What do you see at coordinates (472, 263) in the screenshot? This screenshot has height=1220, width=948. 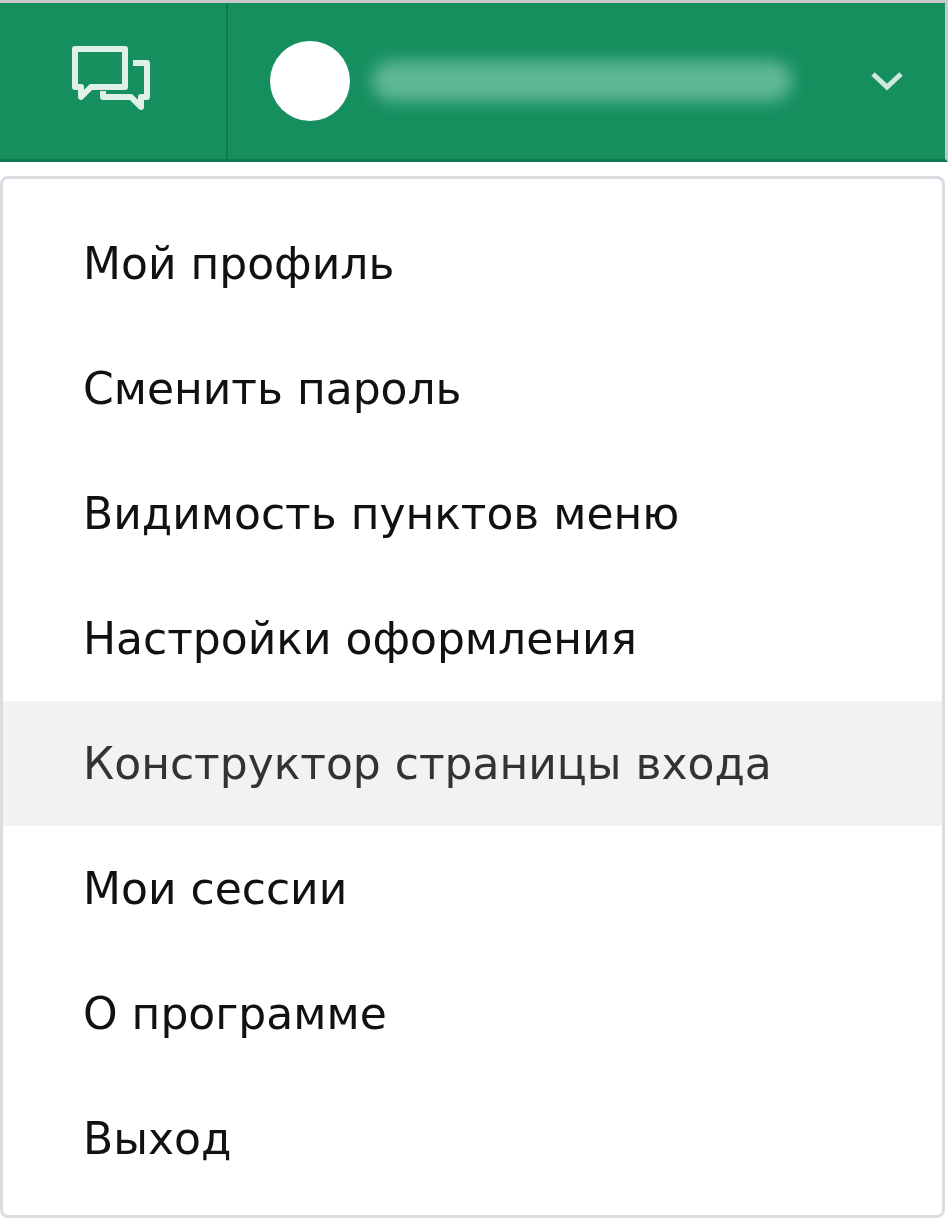 I see `menu-item: Мой профиль` at bounding box center [472, 263].